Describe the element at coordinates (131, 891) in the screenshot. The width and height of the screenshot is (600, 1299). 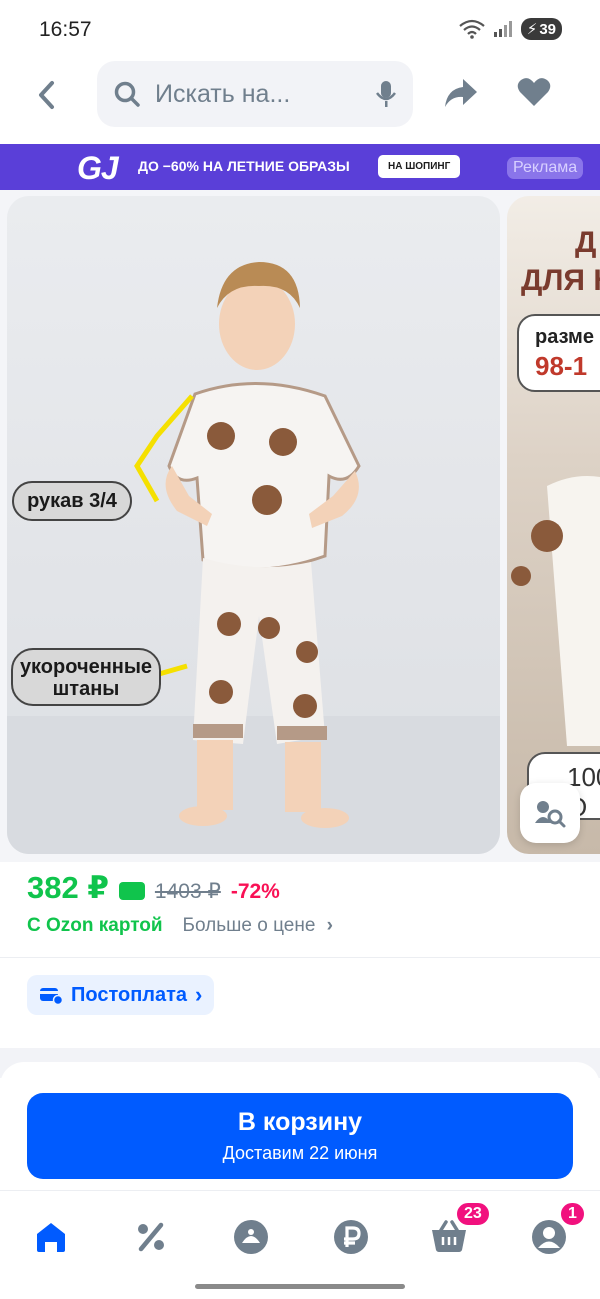
I see `ozon-card-icon` at that location.